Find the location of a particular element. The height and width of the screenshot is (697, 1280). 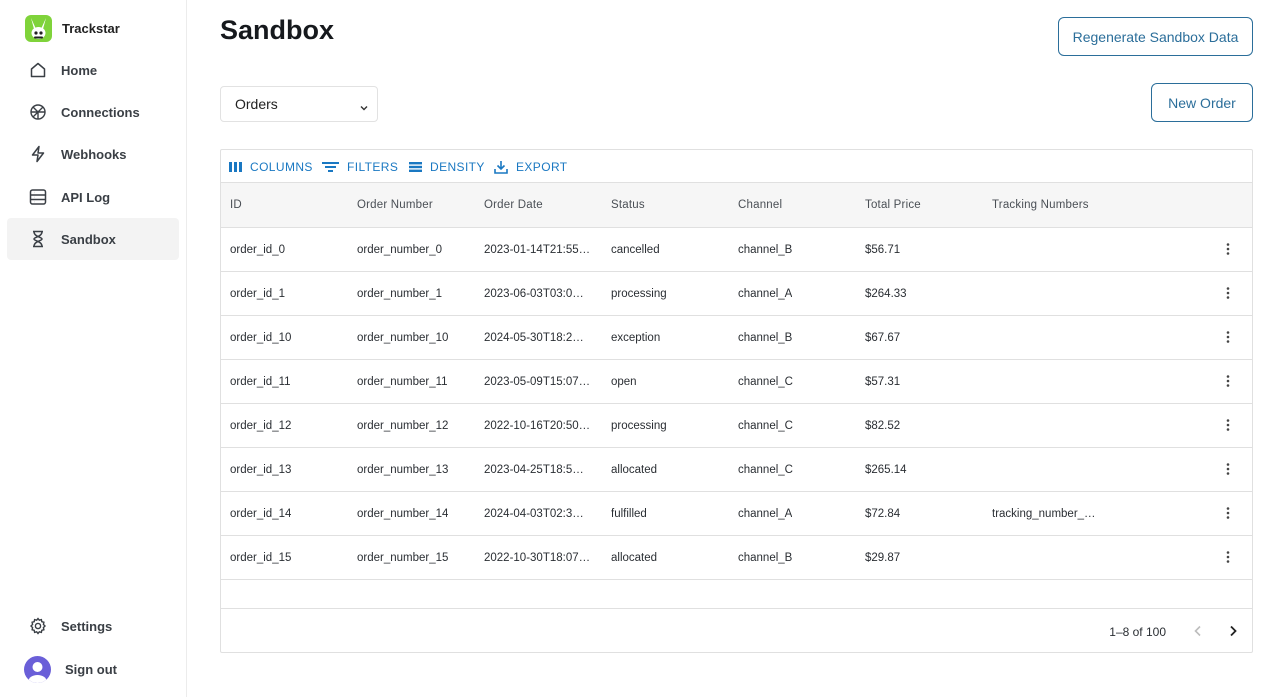

regenerate-sandbox-data-button: Regenerate Sandbox Data is located at coordinates (1155, 36).